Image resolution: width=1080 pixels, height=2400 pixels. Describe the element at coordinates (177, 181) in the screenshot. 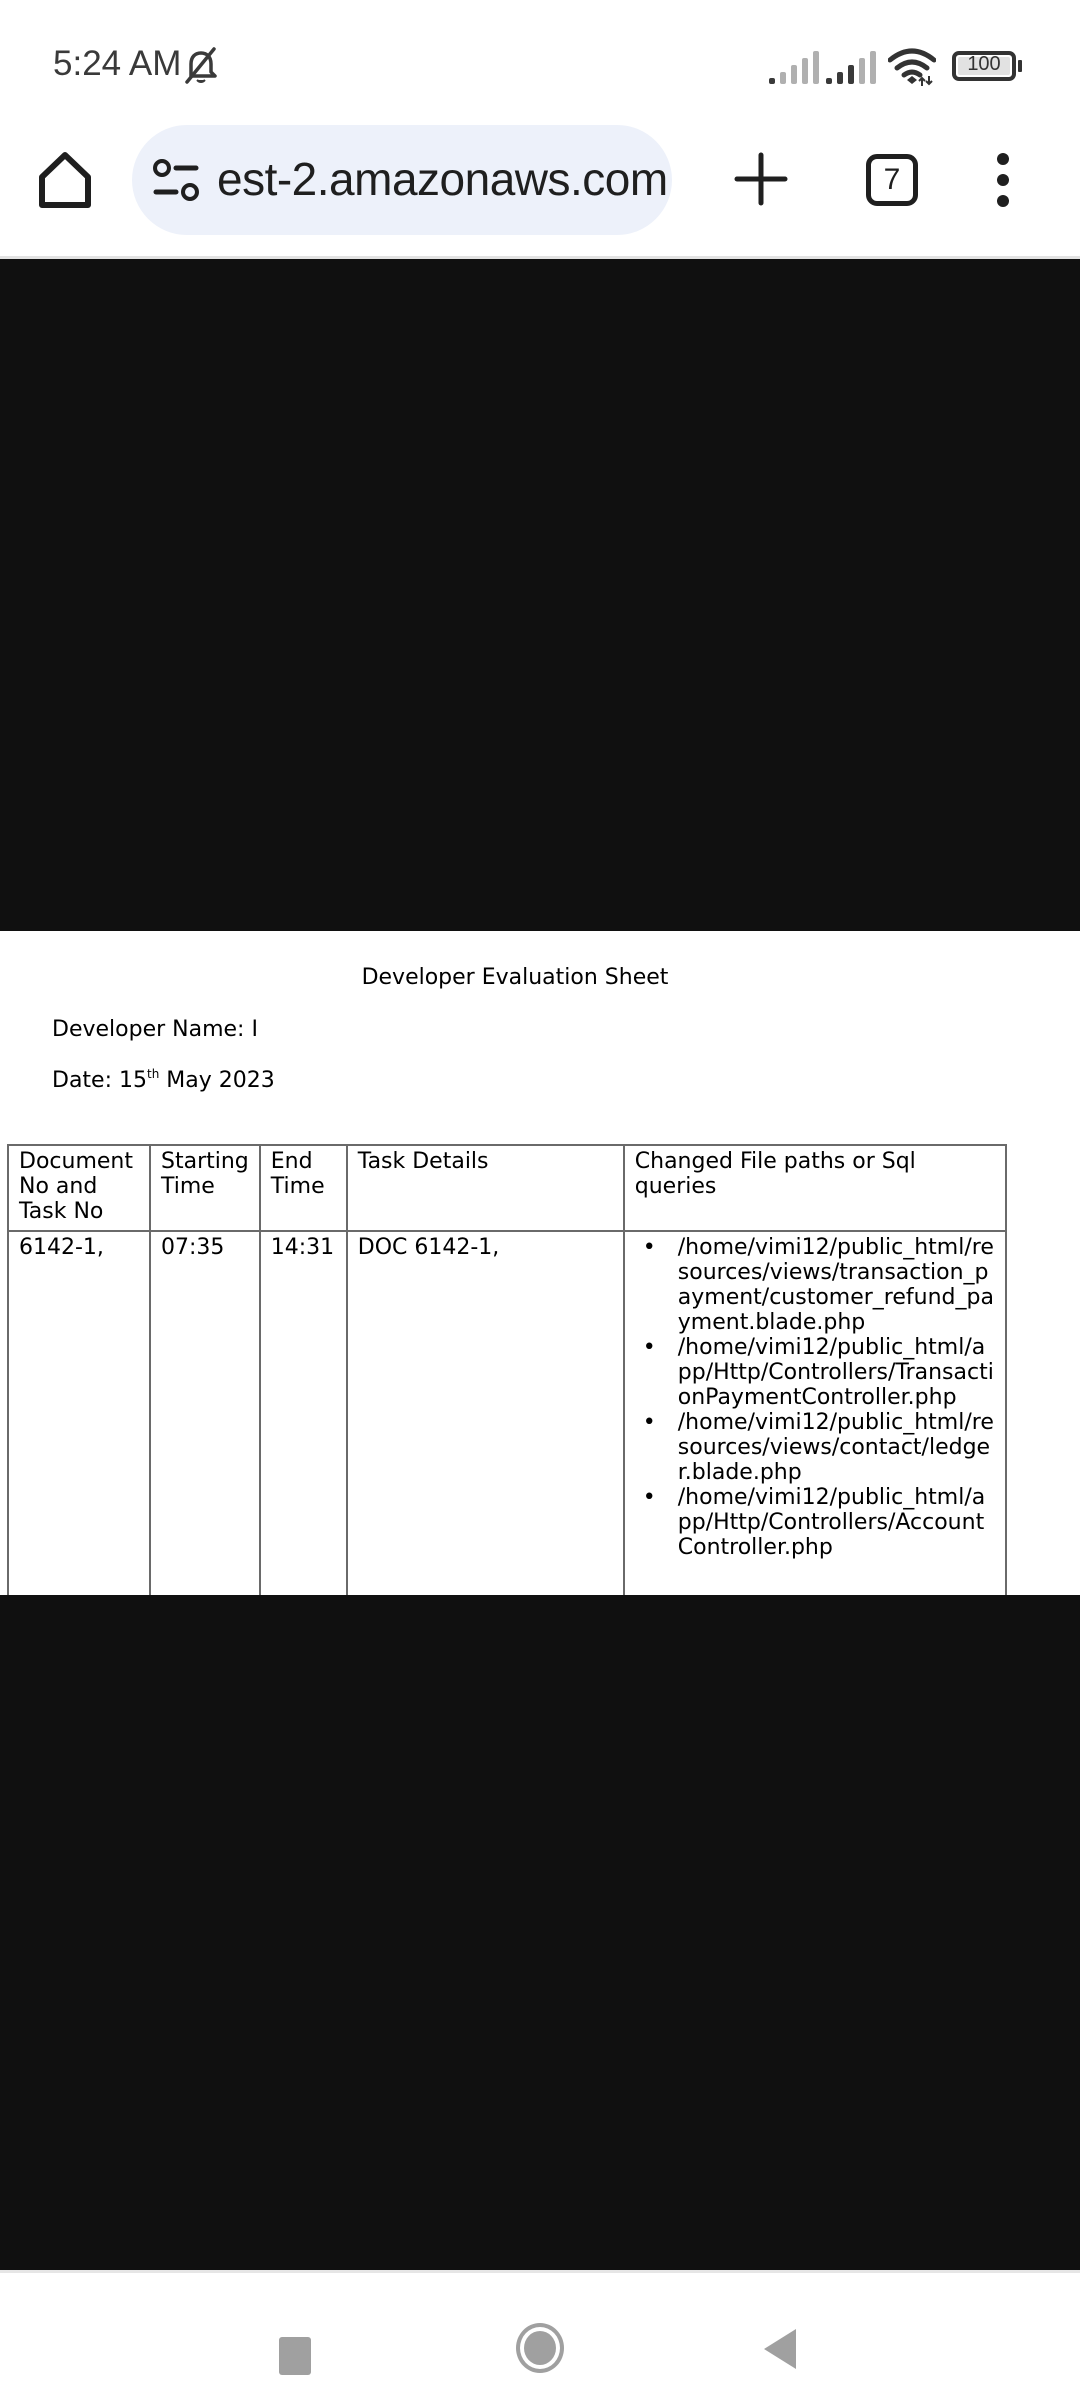

I see `site-settings-icon` at that location.